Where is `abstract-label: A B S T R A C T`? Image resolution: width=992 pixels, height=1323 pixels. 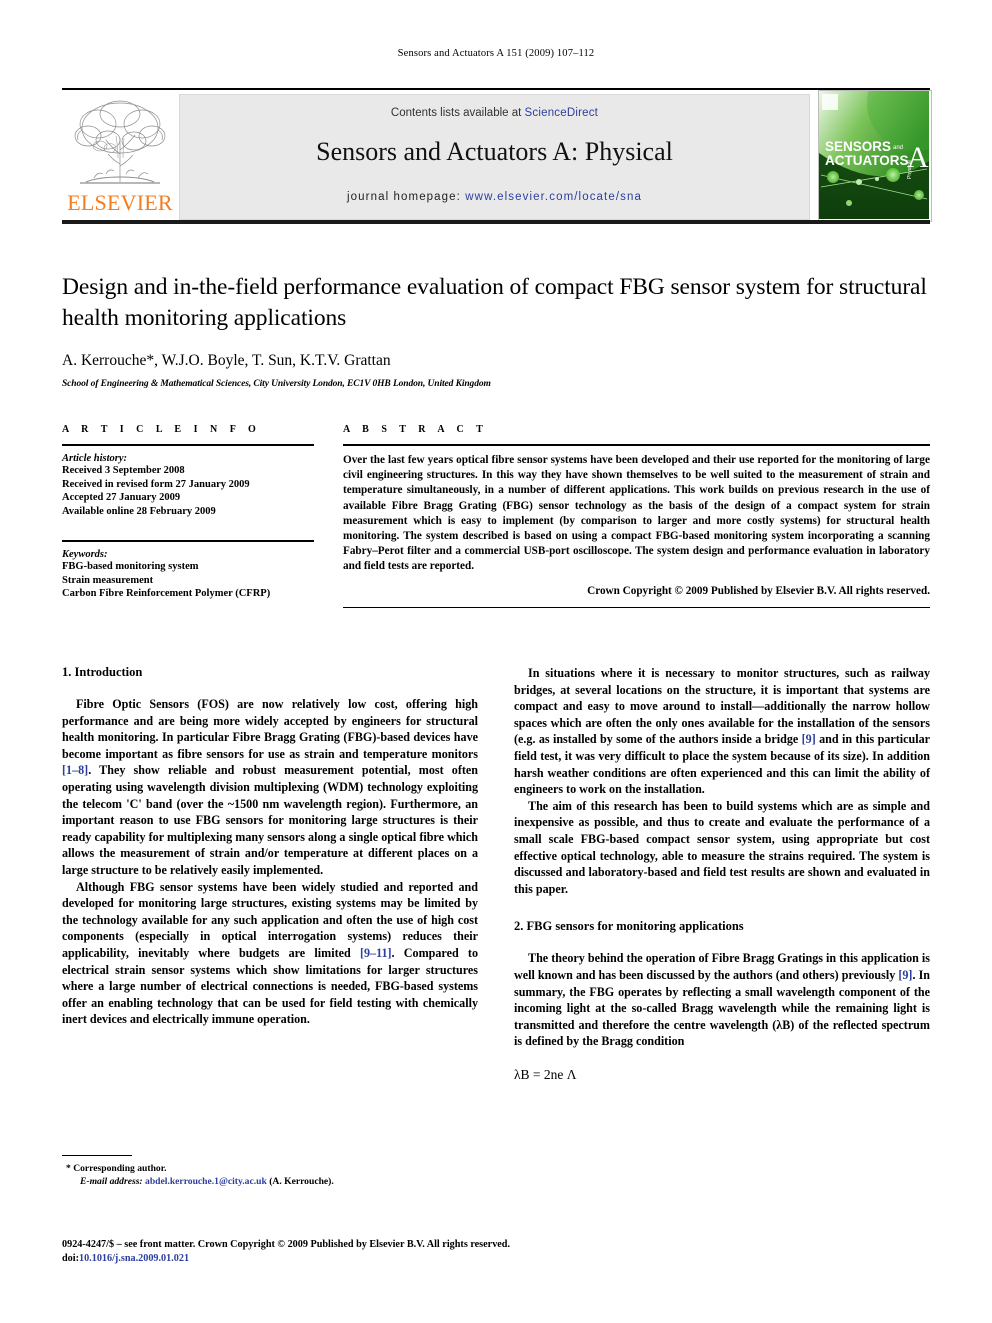
abstract-label: A B S T R A C T is located at coordinates (415, 429).